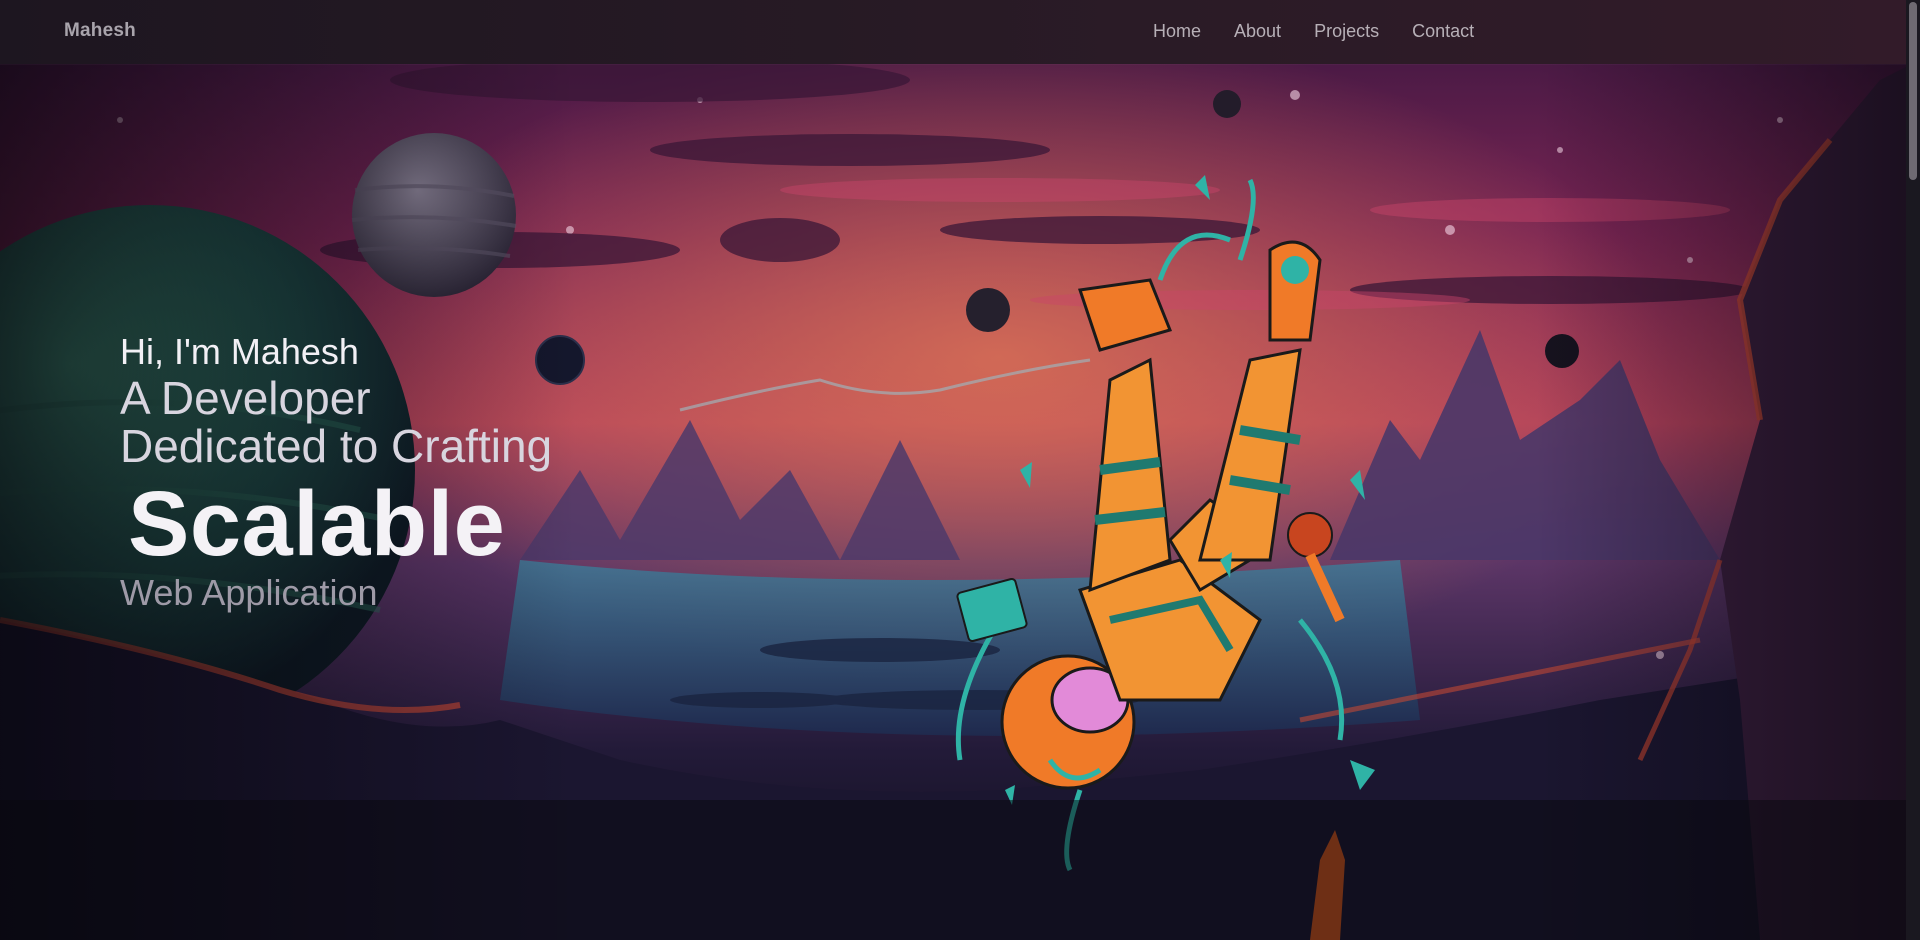 The image size is (1920, 940). Describe the element at coordinates (336, 446) in the screenshot. I see `hero-tagline-line: Dedicated to Crafting` at that location.